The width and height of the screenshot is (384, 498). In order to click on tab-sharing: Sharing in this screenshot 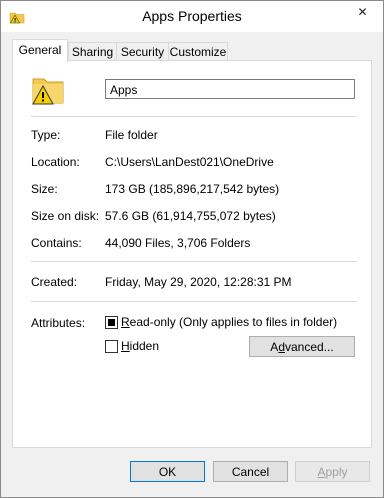, I will do `click(92, 51)`.